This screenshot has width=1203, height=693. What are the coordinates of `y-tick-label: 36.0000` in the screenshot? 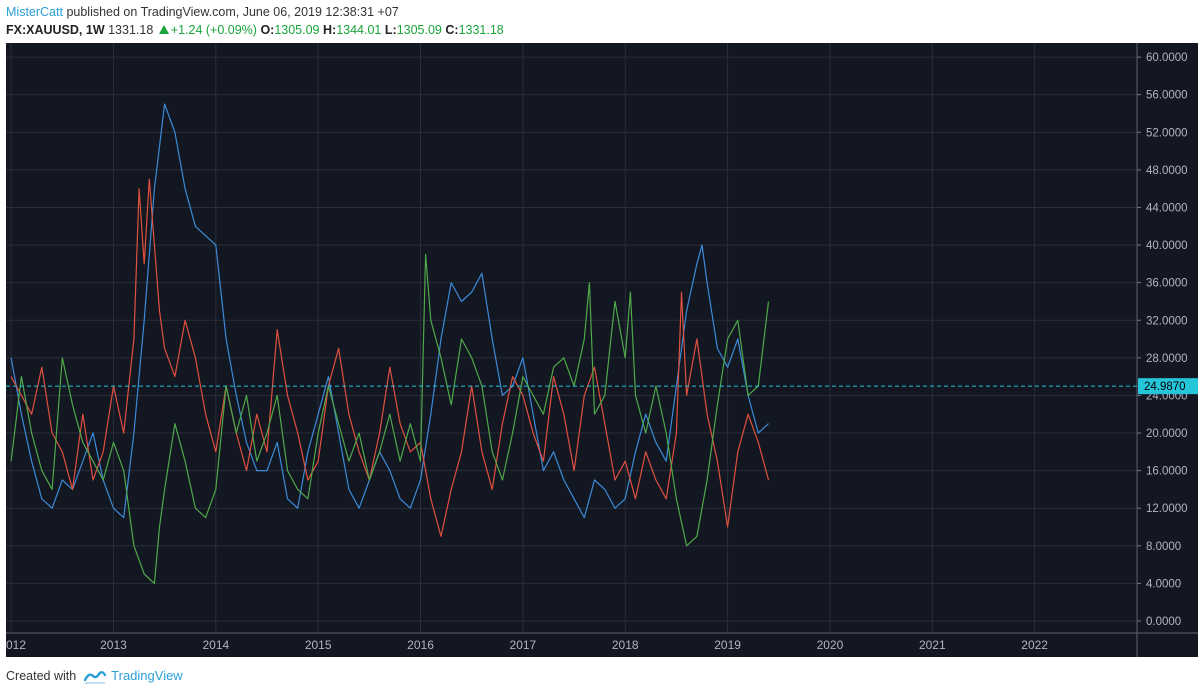 It's located at (1167, 284).